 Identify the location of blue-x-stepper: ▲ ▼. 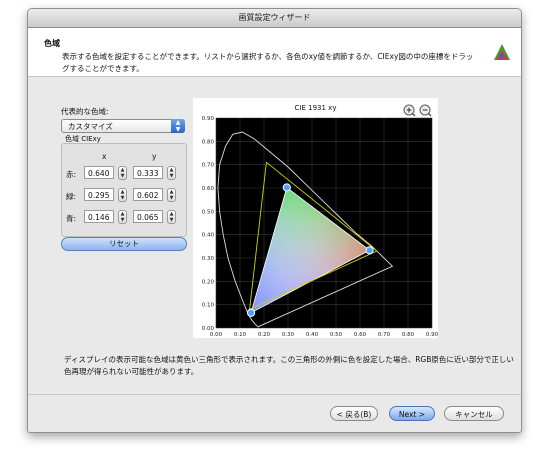
(122, 217).